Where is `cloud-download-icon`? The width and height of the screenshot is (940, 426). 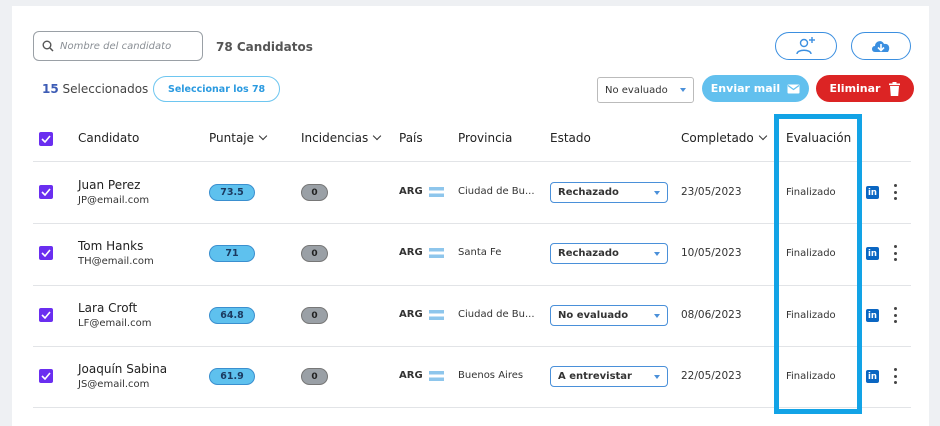
cloud-download-icon is located at coordinates (881, 46).